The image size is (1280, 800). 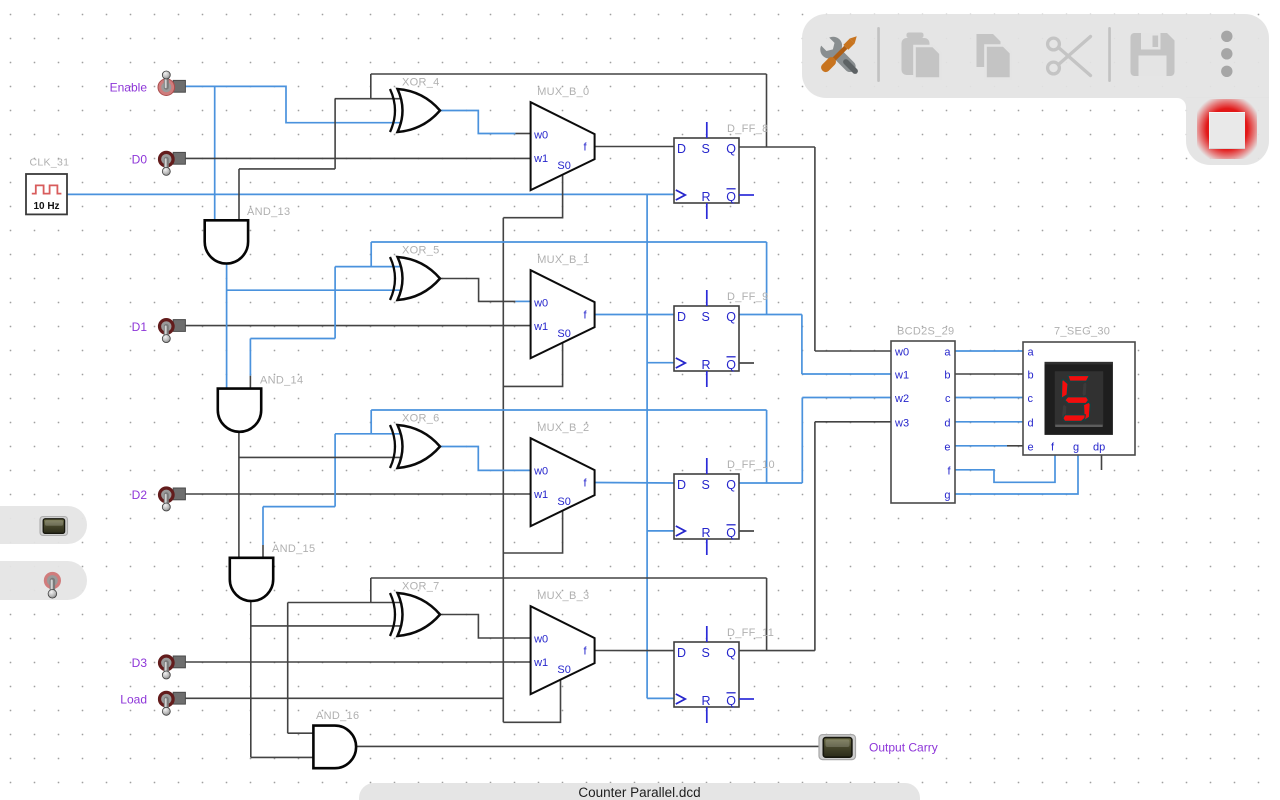 I want to click on svg-text: MUX_B_2, so click(x=563, y=428).